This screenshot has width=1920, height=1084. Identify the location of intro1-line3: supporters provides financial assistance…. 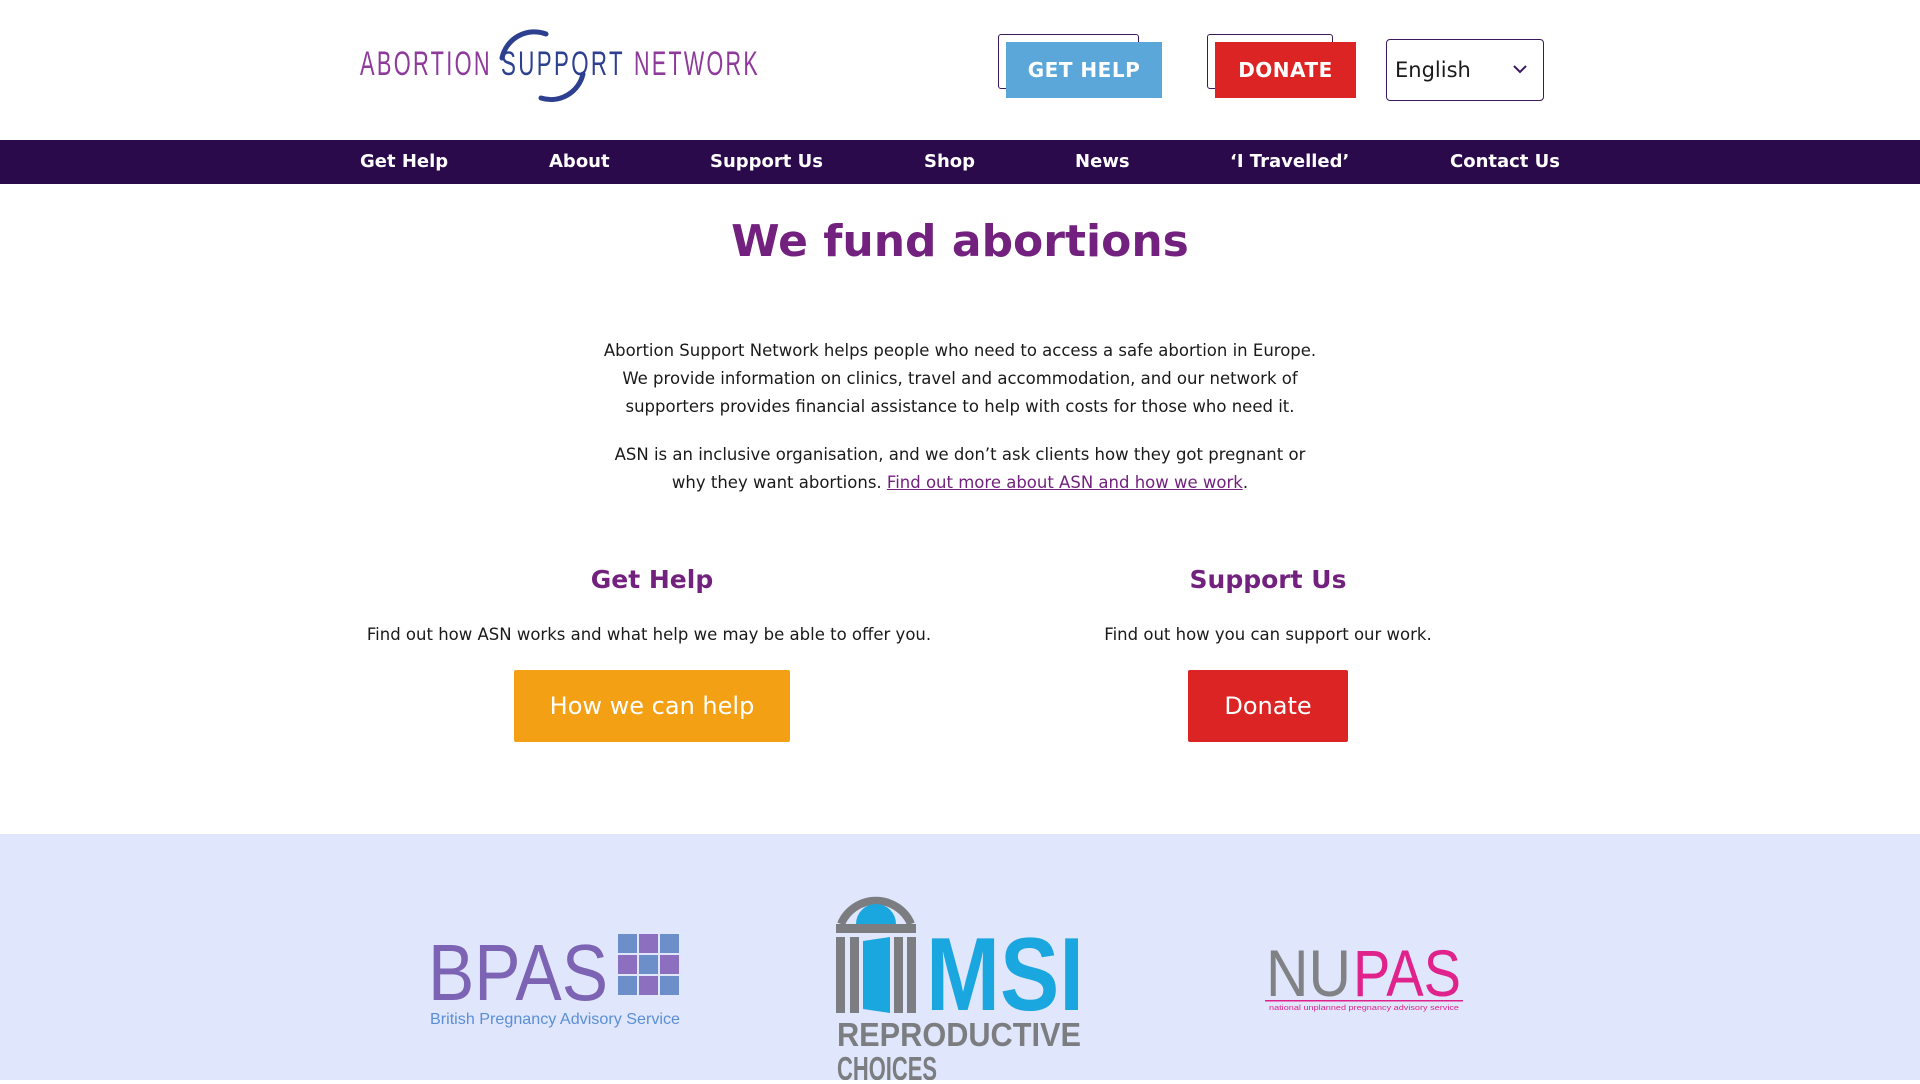
(960, 406).